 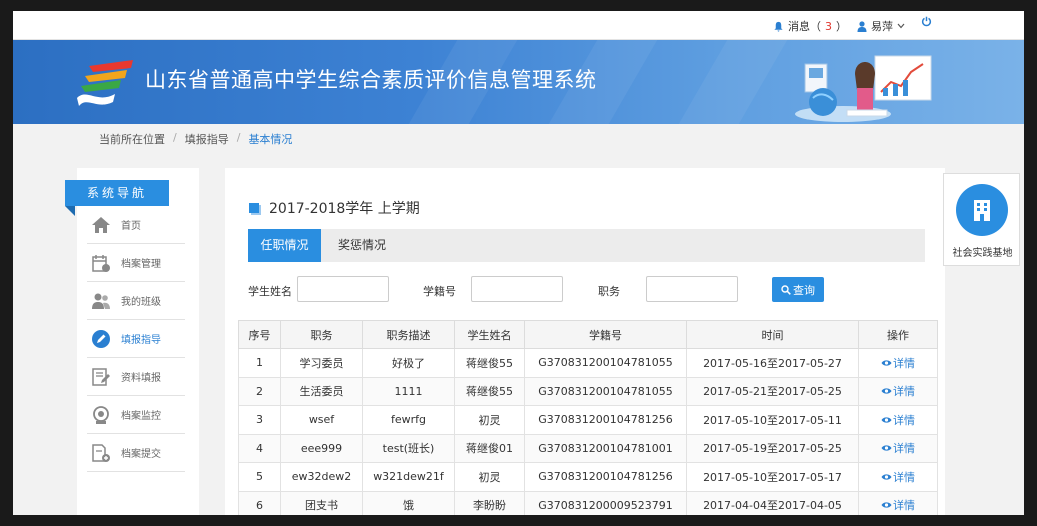 What do you see at coordinates (605, 334) in the screenshot?
I see `column-header: 学籍号` at bounding box center [605, 334].